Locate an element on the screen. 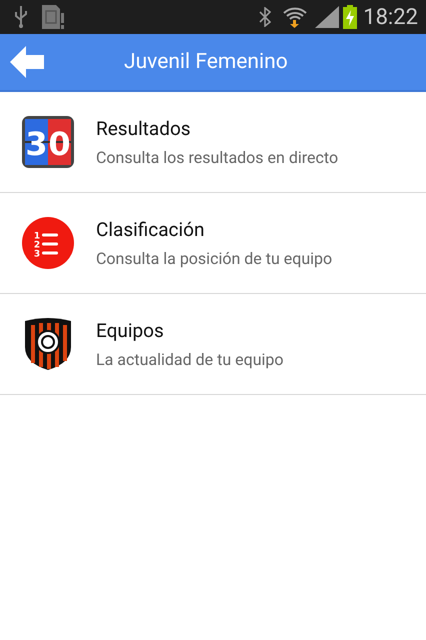 The height and width of the screenshot is (640, 426). usb-icon is located at coordinates (21, 17).